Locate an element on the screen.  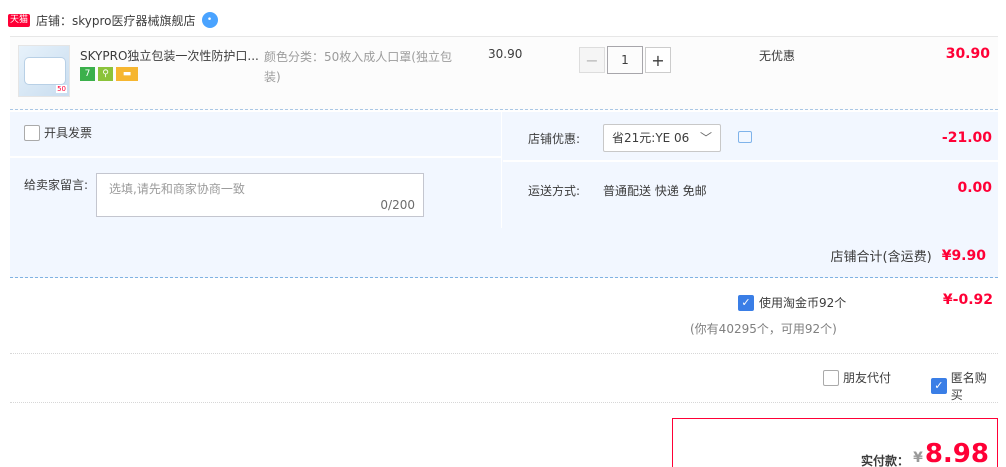
currency-symbol: ¥ is located at coordinates (918, 458).